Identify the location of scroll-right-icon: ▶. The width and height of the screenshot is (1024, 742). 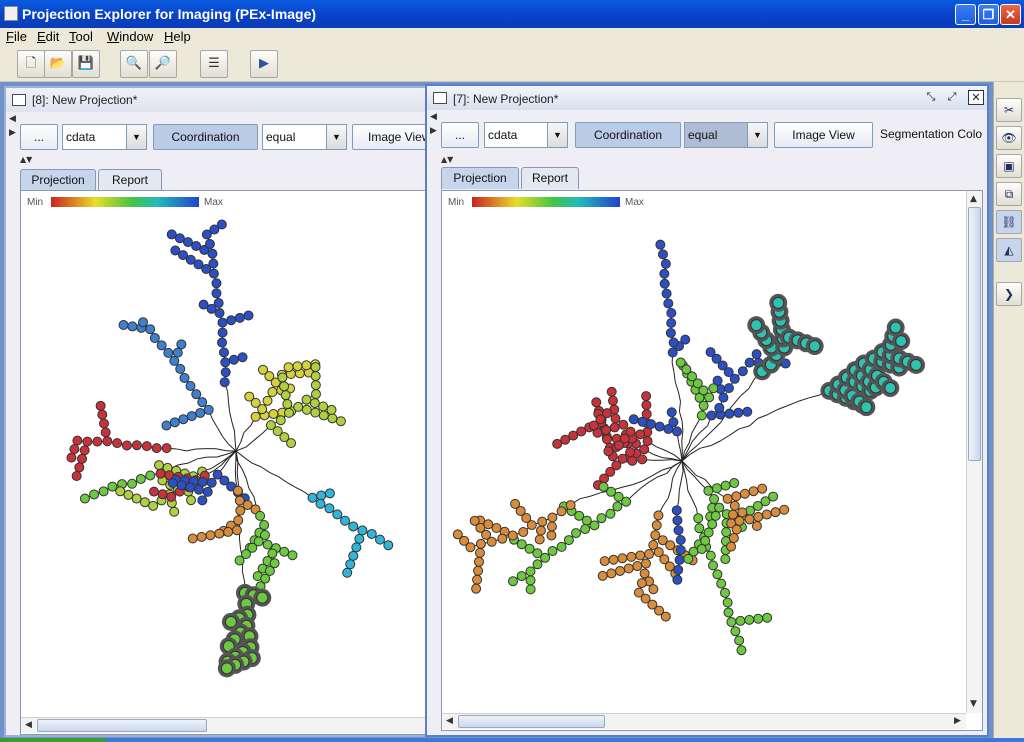
(957, 721).